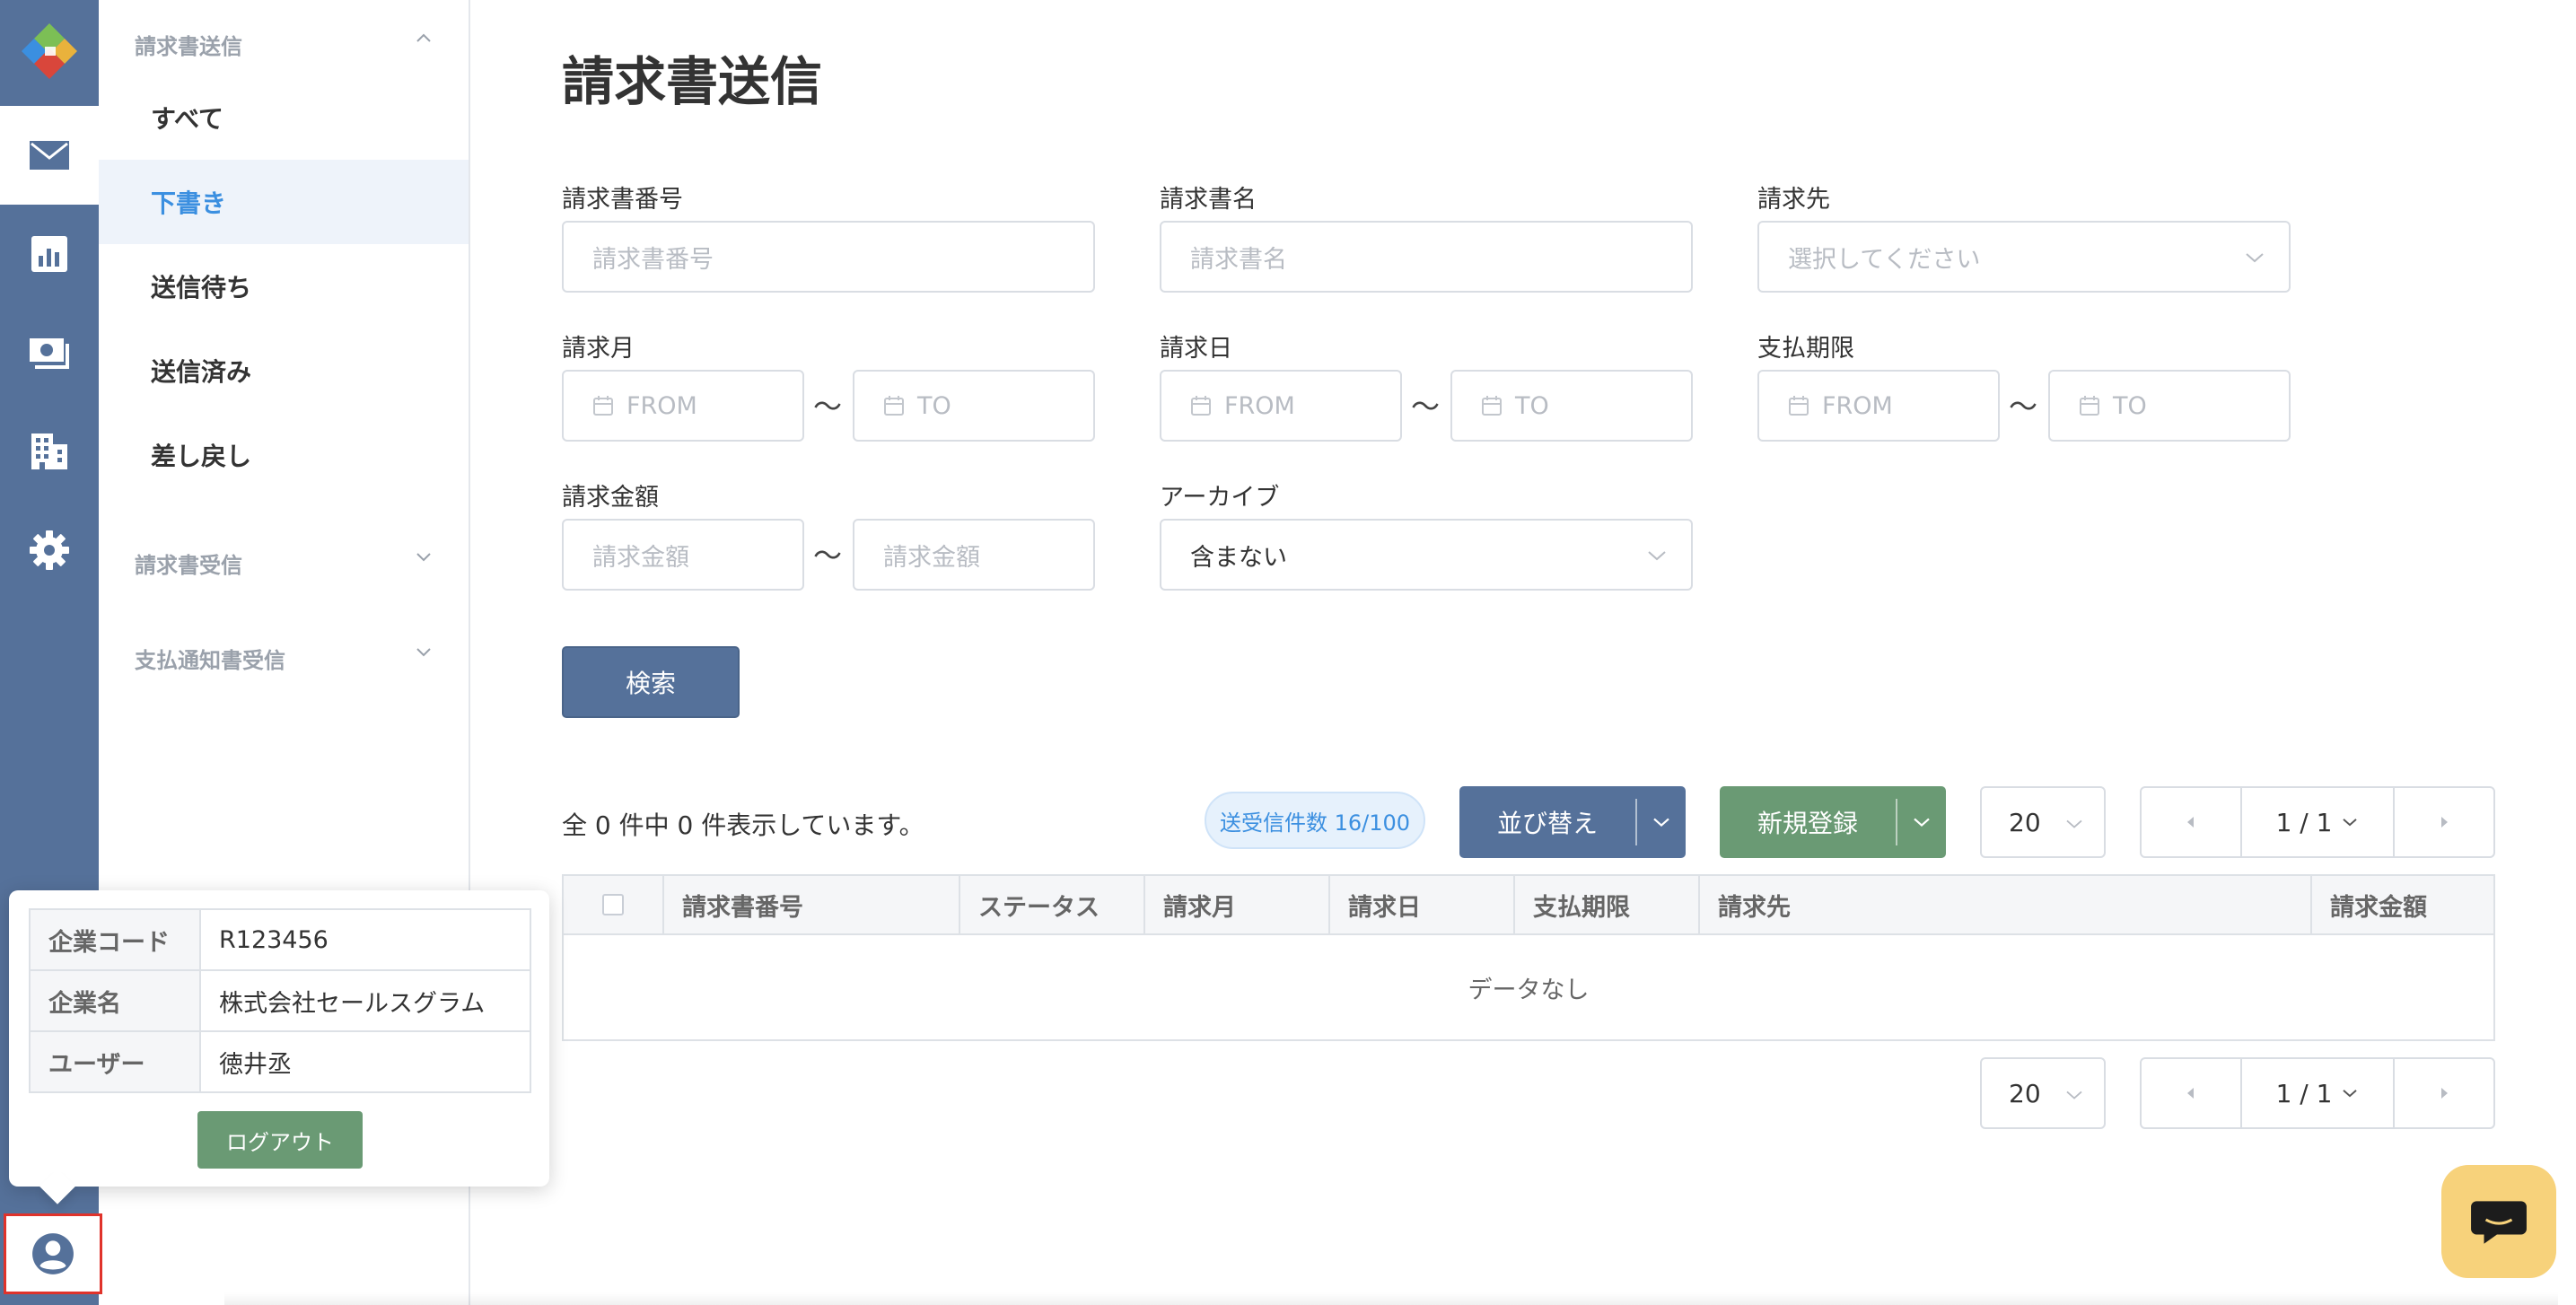 The height and width of the screenshot is (1305, 2576). Describe the element at coordinates (1793, 200) in the screenshot. I see `billing-to-label: 請求先` at that location.